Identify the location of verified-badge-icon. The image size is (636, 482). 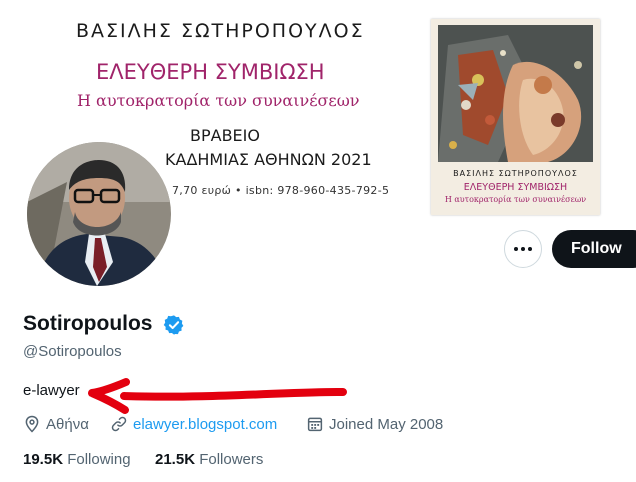
(174, 325).